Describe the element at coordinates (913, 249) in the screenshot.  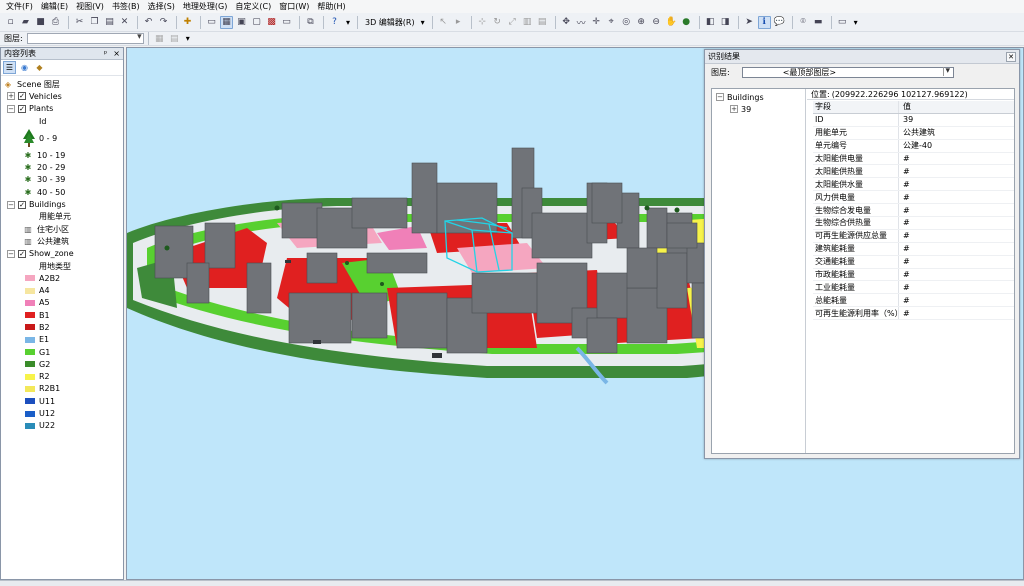
I see `attribute-row: 建筑能耗量 #` at that location.